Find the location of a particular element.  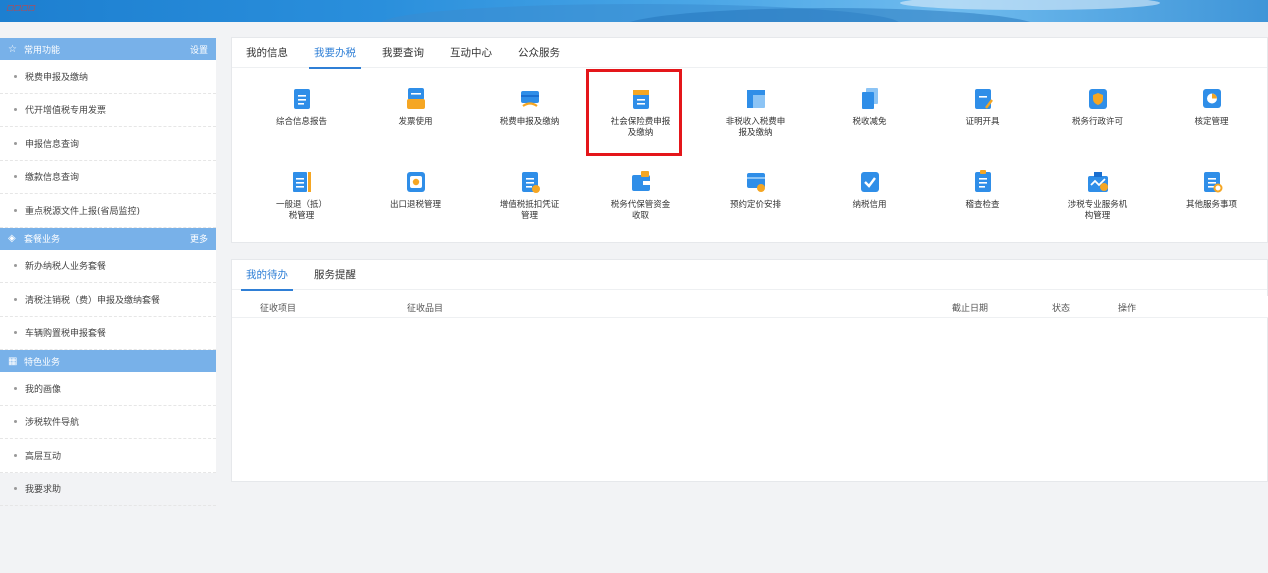

sidebar-item-label: 高层互动 is located at coordinates (43, 456).